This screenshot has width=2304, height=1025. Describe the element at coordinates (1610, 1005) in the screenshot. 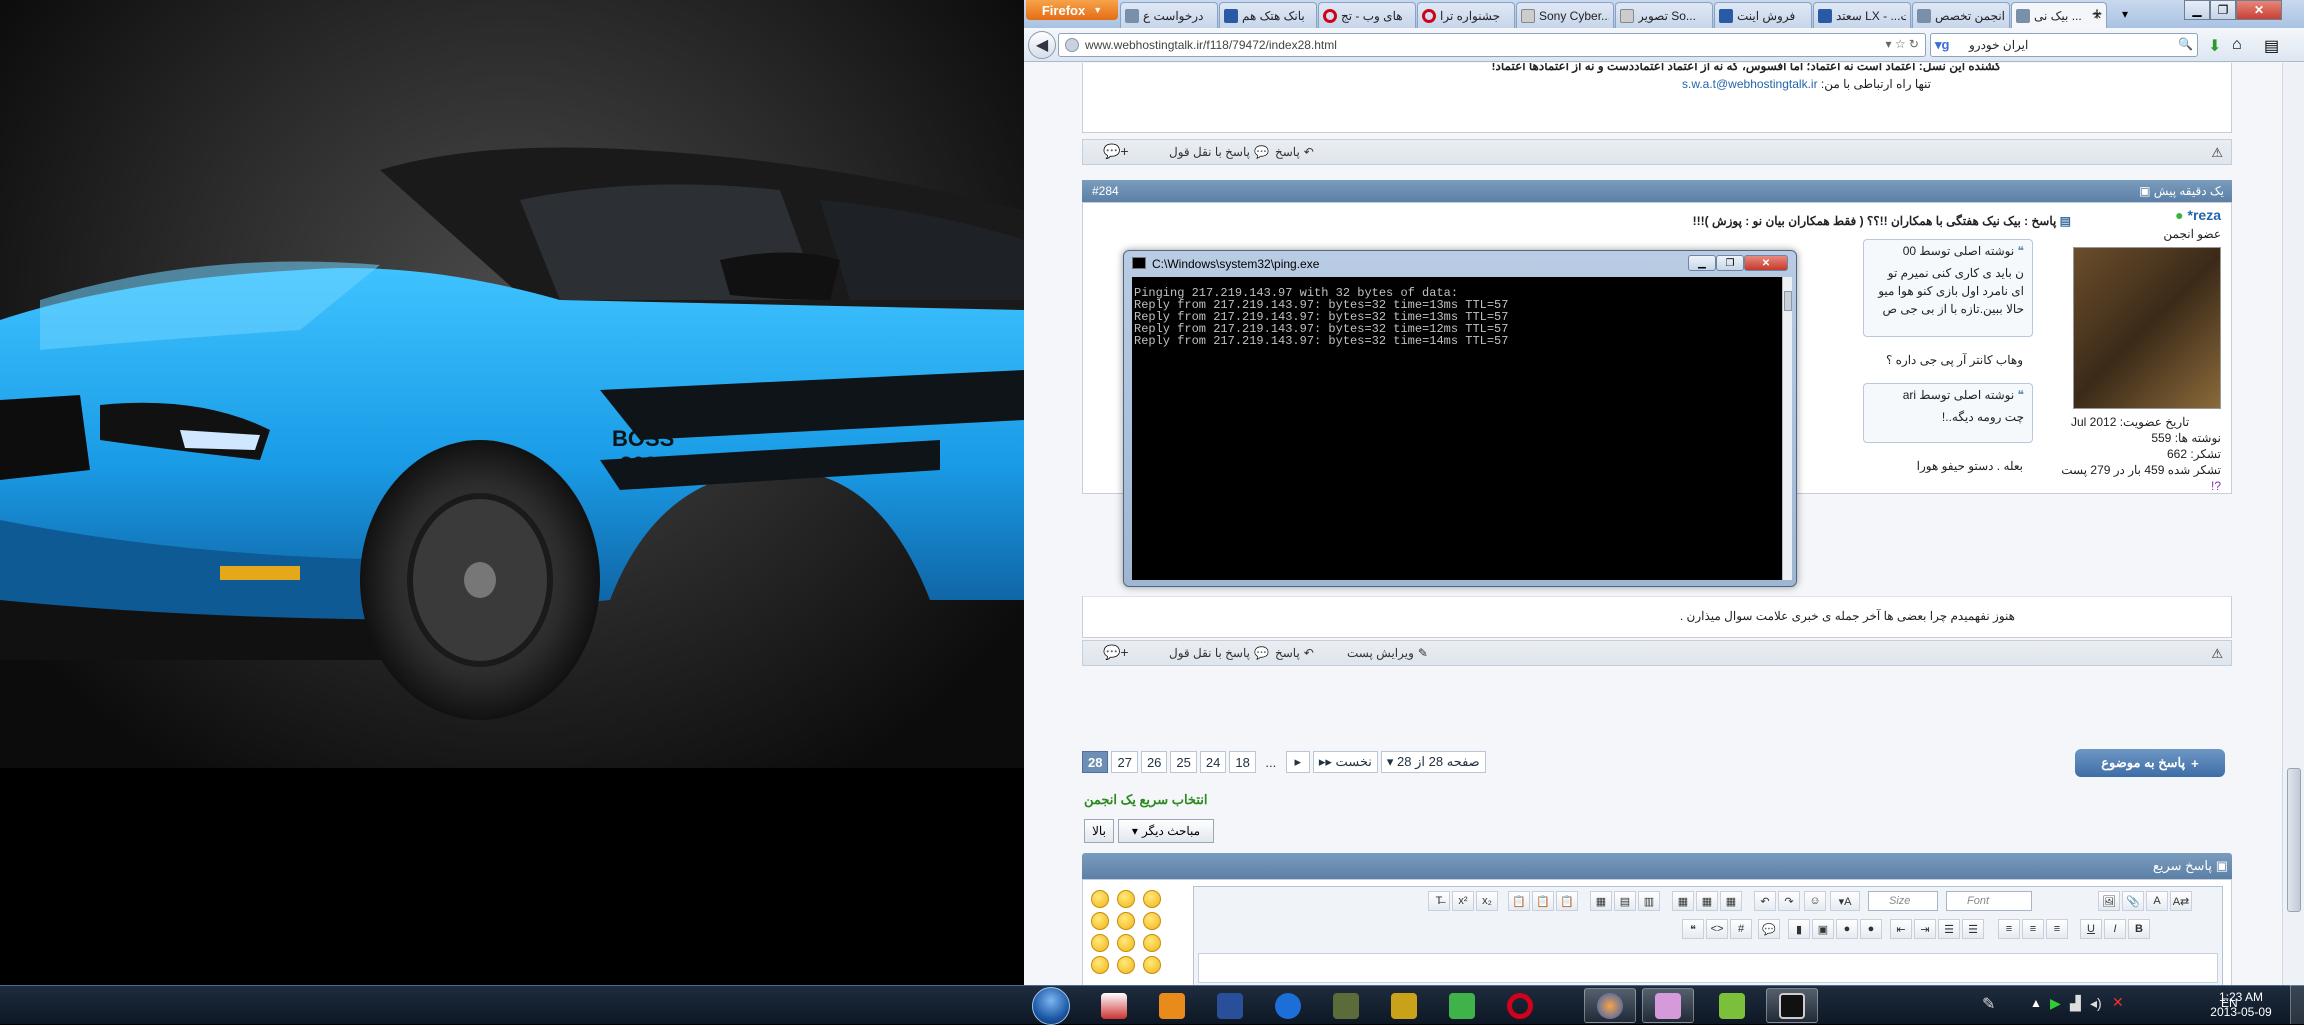

I see `firefox-icon` at that location.